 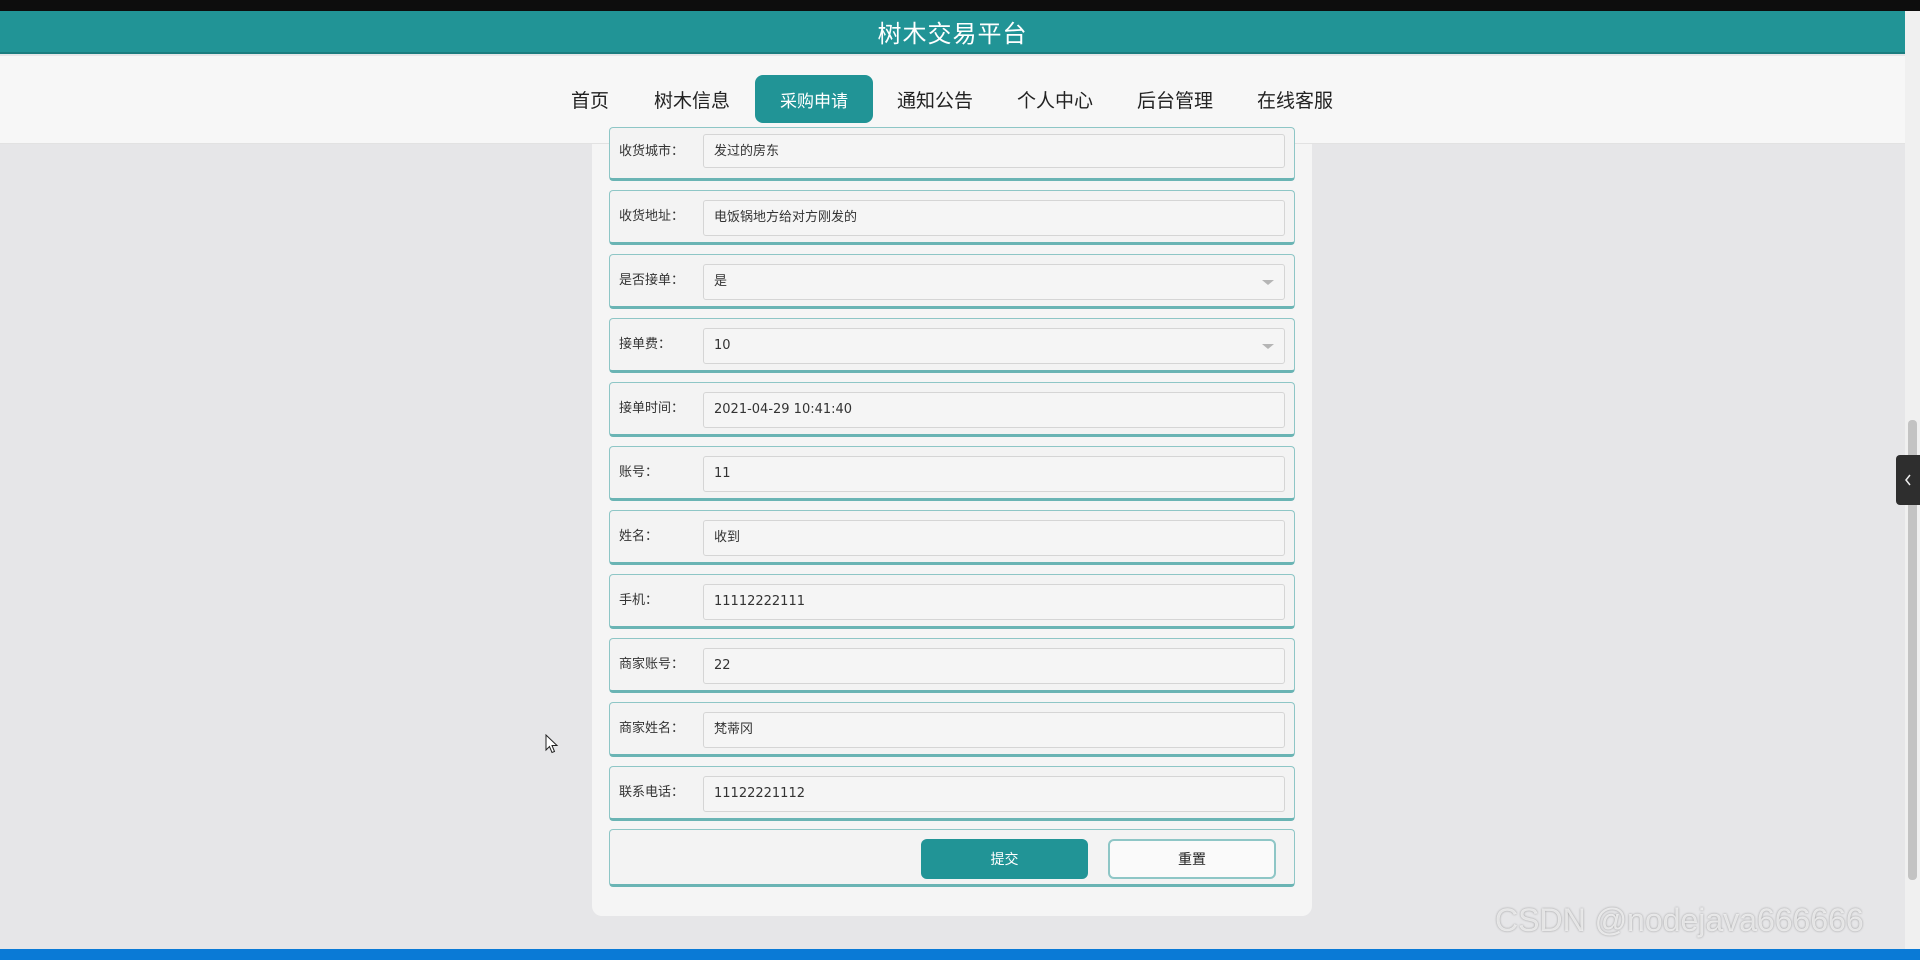 I want to click on form-row-phone: 手机： 11112222111, so click(x=952, y=601).